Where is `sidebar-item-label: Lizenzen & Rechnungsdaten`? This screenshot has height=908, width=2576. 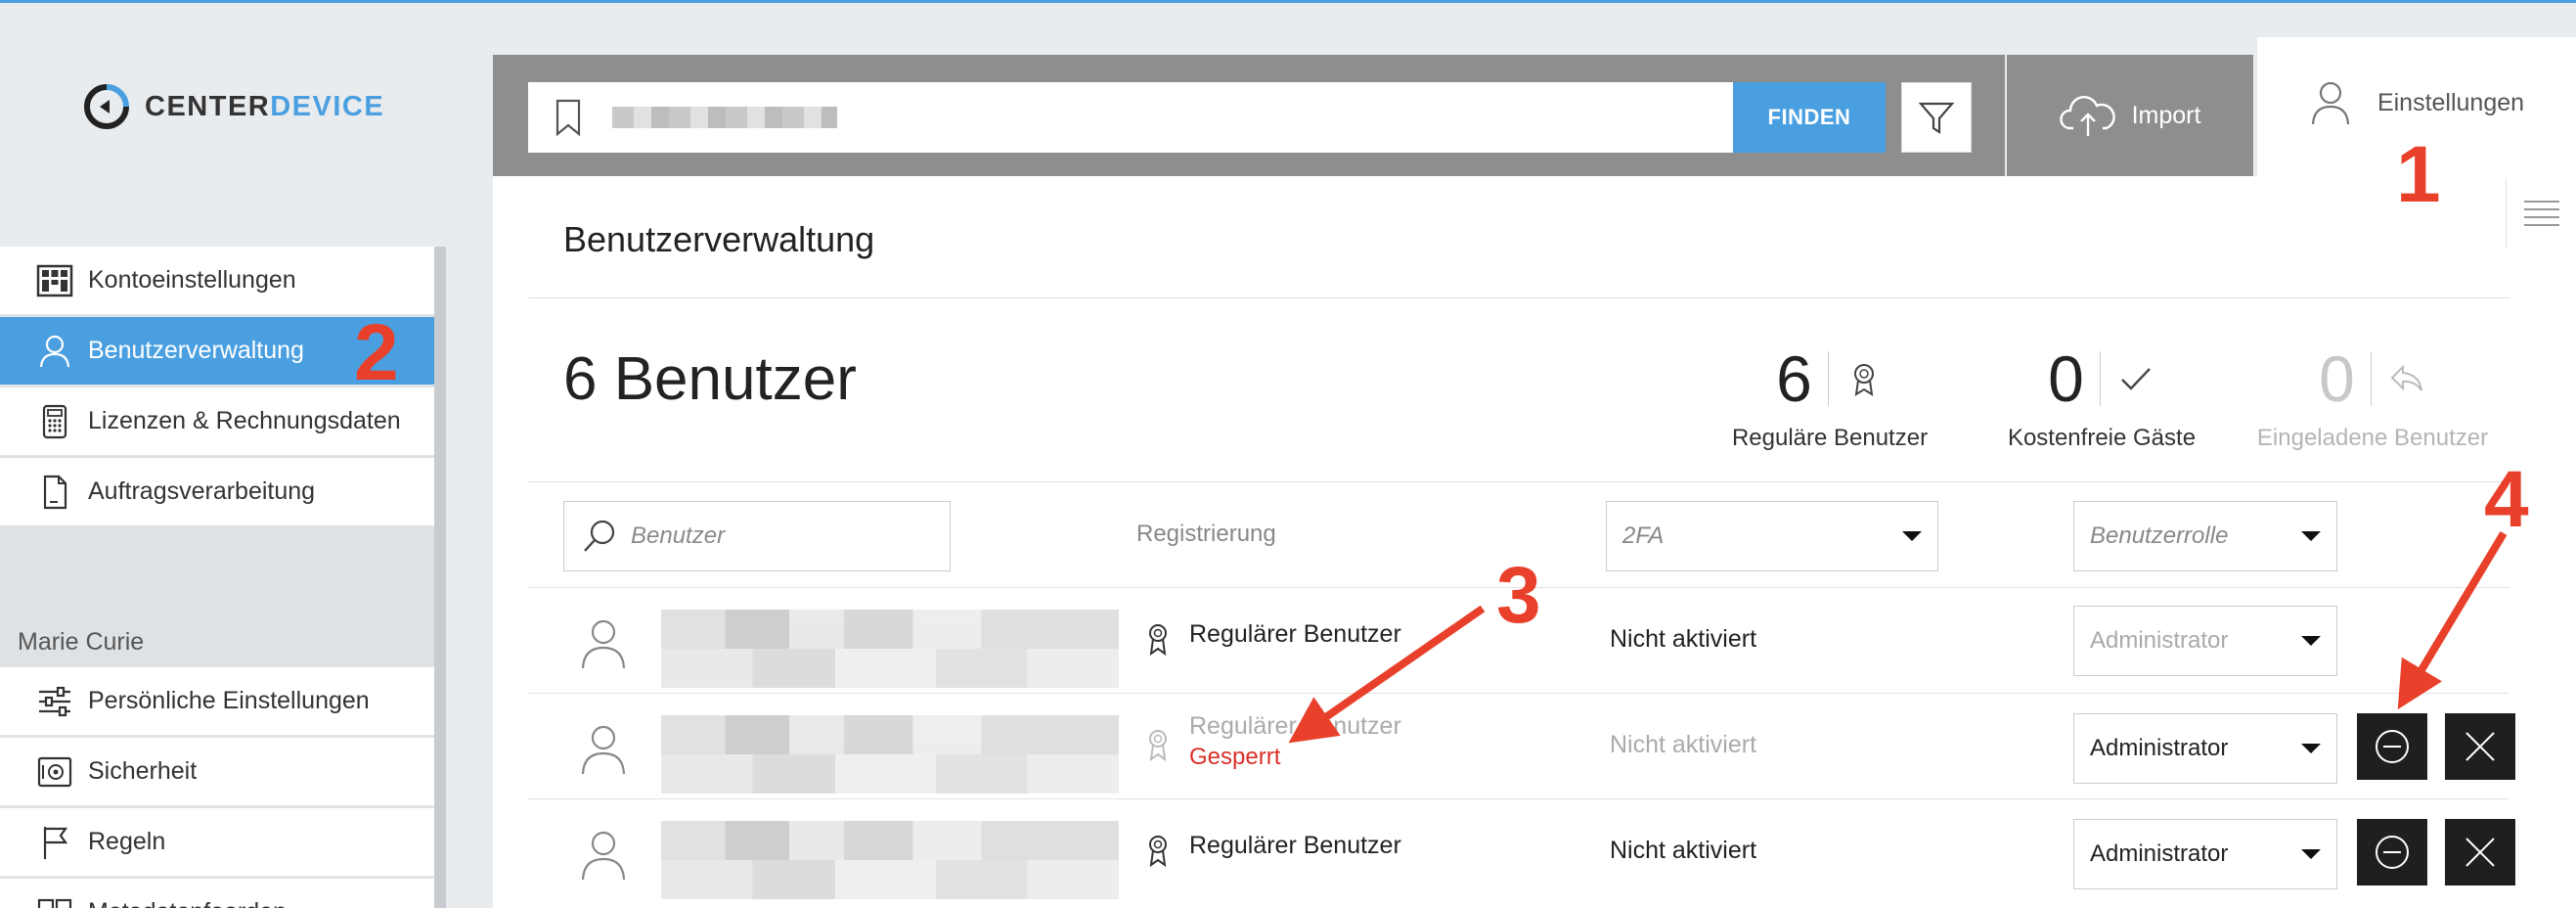 sidebar-item-label: Lizenzen & Rechnungsdaten is located at coordinates (244, 420).